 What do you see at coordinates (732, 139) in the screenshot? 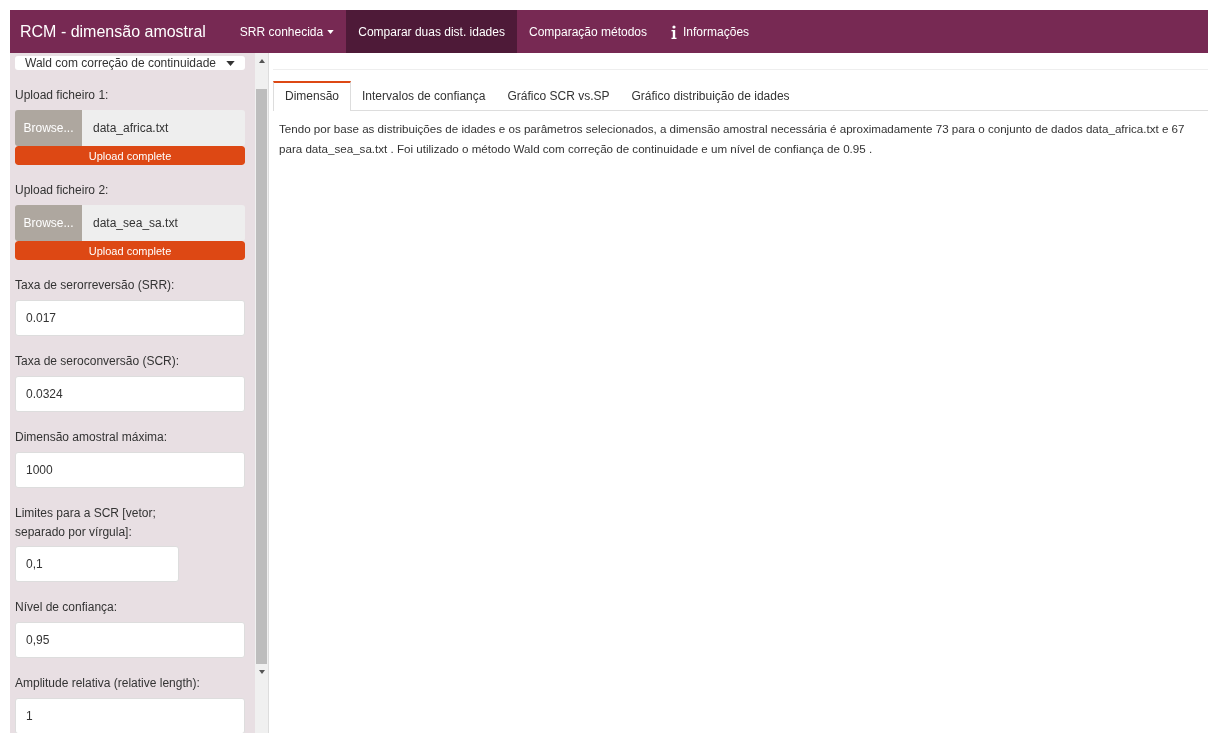
I see `result-text: Tendo por base as distribuições de idades e os parâmetros selecionados, a dimensão amostral necessária é aproximadamente 73 para o conjunto de dados data_africa.txt e 67 para data_sea_sa.txt . Foi utilizado o método Wald com correção de continuidade e um nível de confiança de 0.95 .` at bounding box center [732, 139].